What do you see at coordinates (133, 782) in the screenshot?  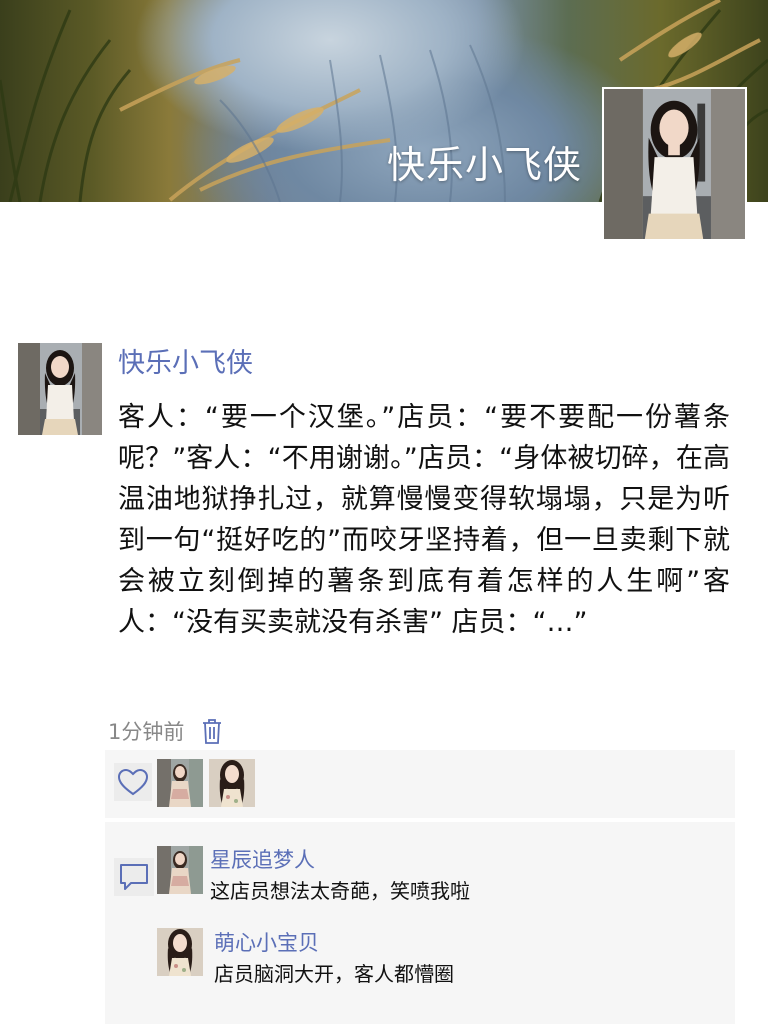 I see `heart-icon` at bounding box center [133, 782].